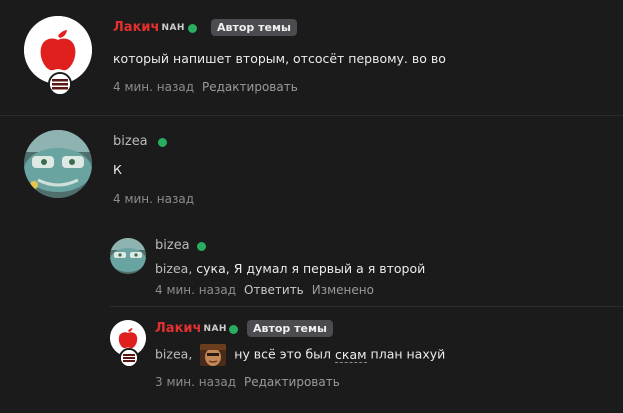 The height and width of the screenshot is (413, 623). What do you see at coordinates (274, 290) in the screenshot?
I see `reply-link: Ответить` at bounding box center [274, 290].